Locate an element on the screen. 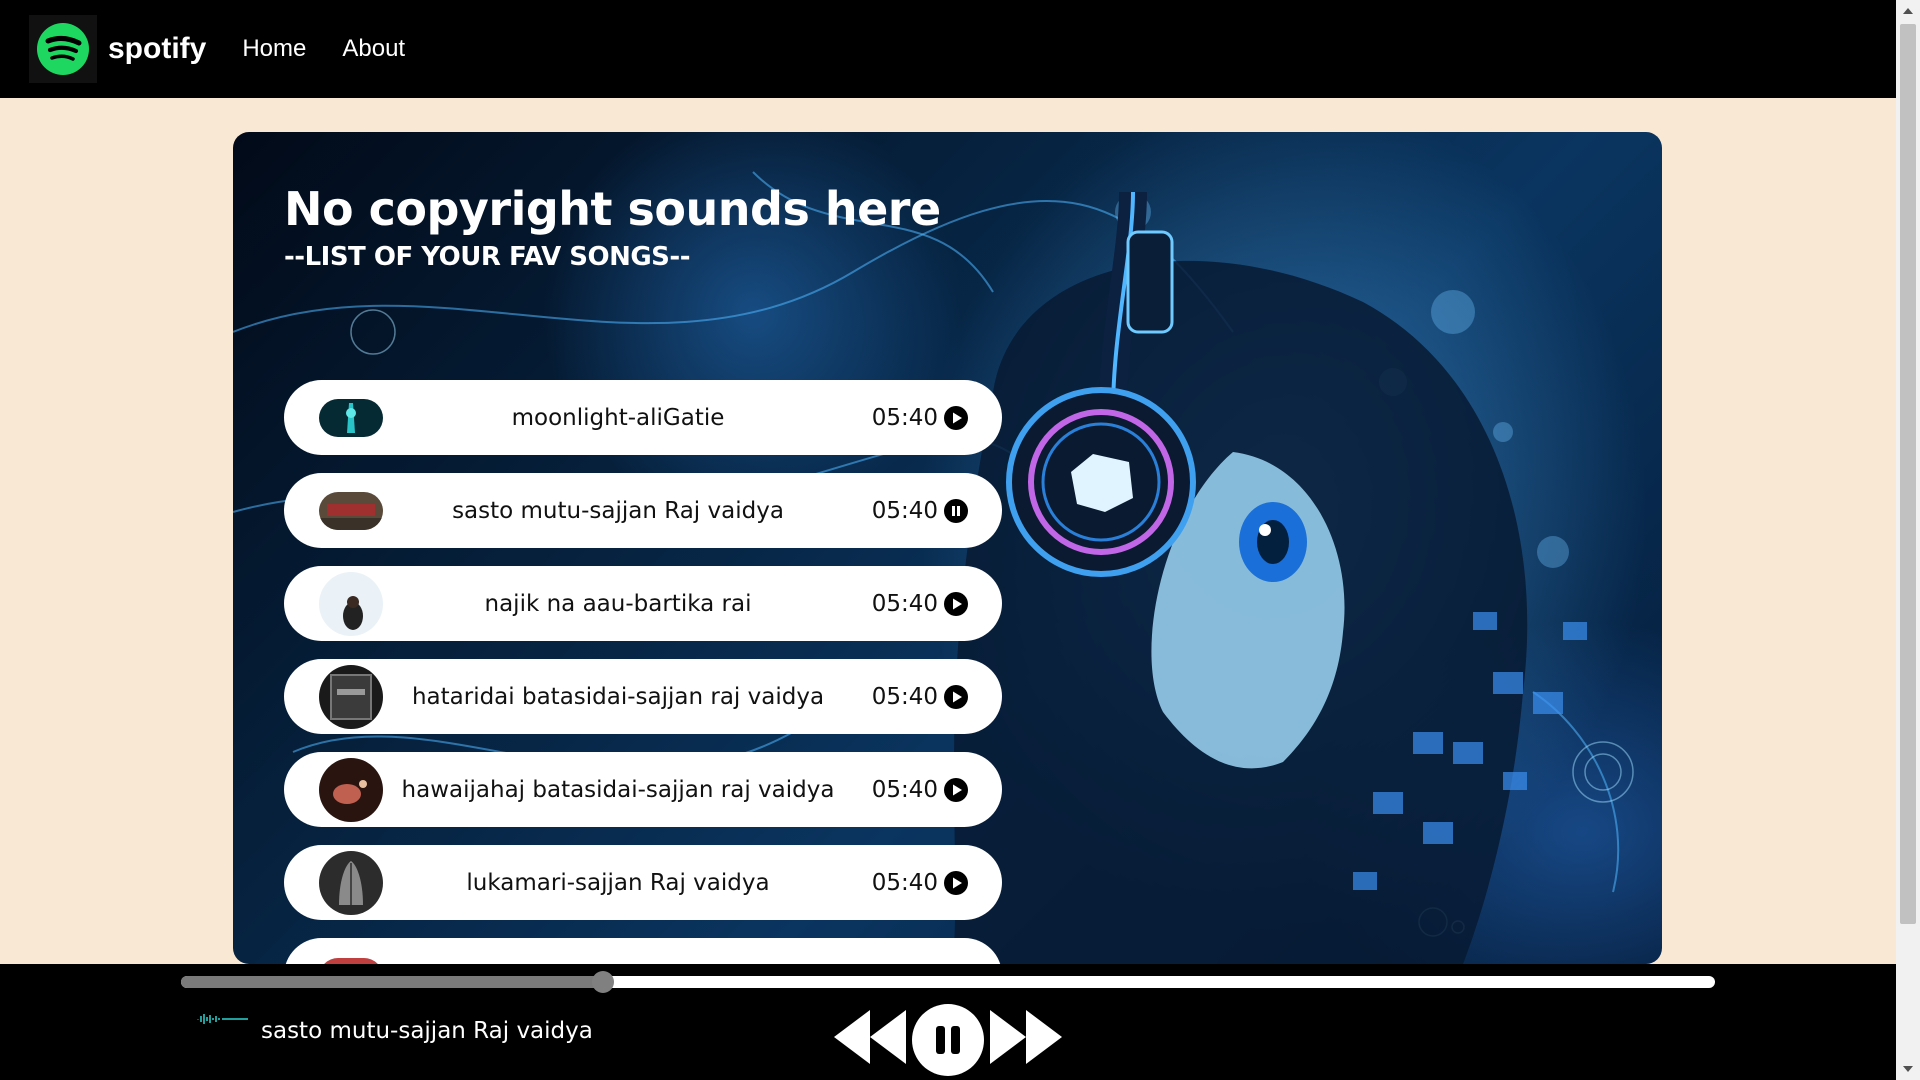 Image resolution: width=1920 pixels, height=1080 pixels. scrollbar-thumb is located at coordinates (1908, 474).